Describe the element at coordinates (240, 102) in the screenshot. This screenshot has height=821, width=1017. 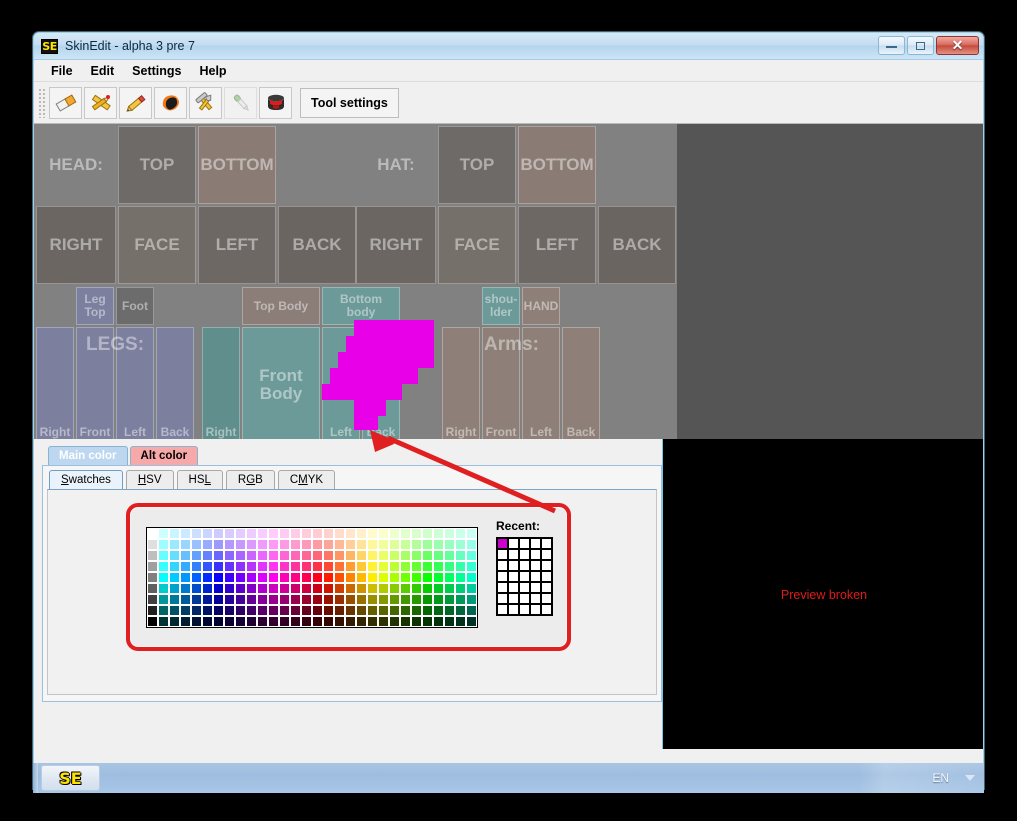
I see `eyedropper-tool` at that location.